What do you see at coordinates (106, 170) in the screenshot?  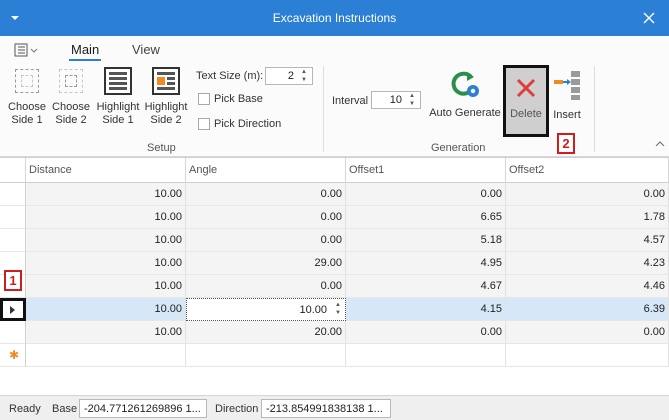 I see `column-header-distance: Distance` at bounding box center [106, 170].